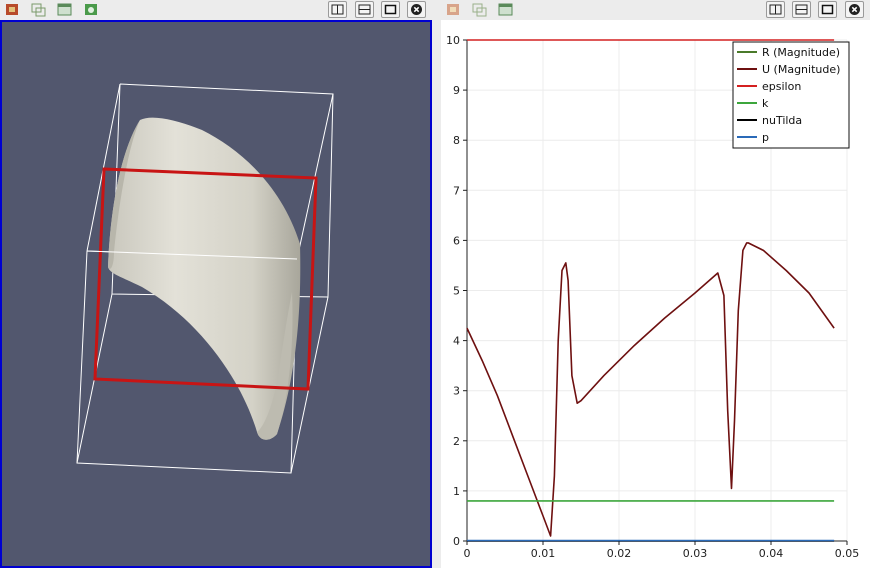  What do you see at coordinates (91, 9) in the screenshot?
I see `camera-link-icon` at bounding box center [91, 9].